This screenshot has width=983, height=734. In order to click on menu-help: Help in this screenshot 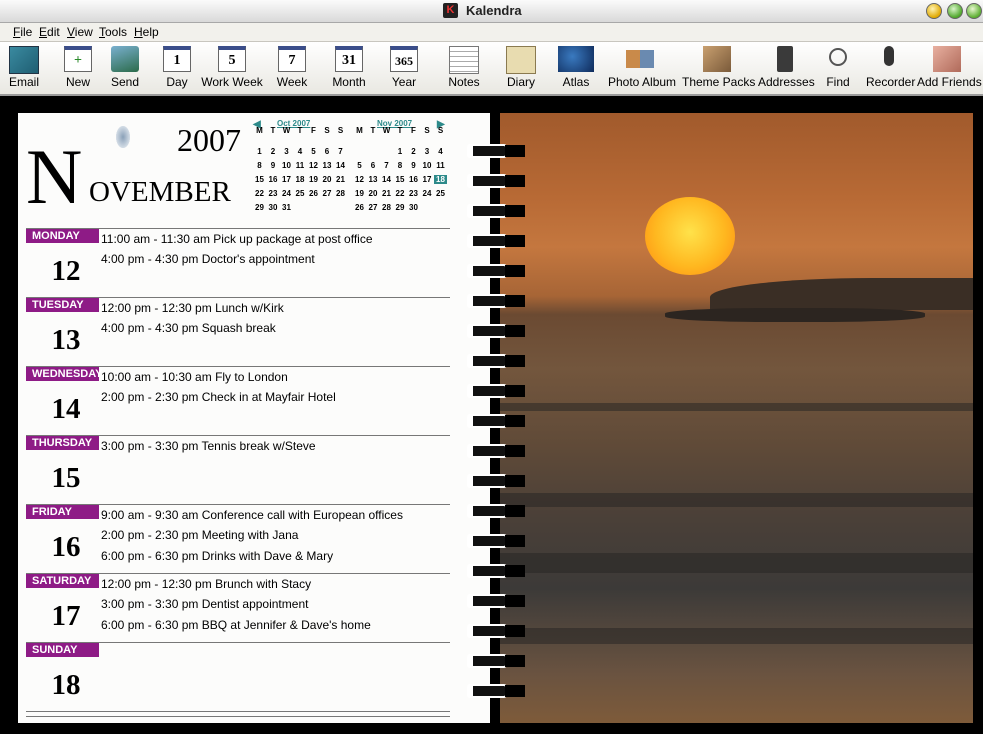, I will do `click(146, 32)`.